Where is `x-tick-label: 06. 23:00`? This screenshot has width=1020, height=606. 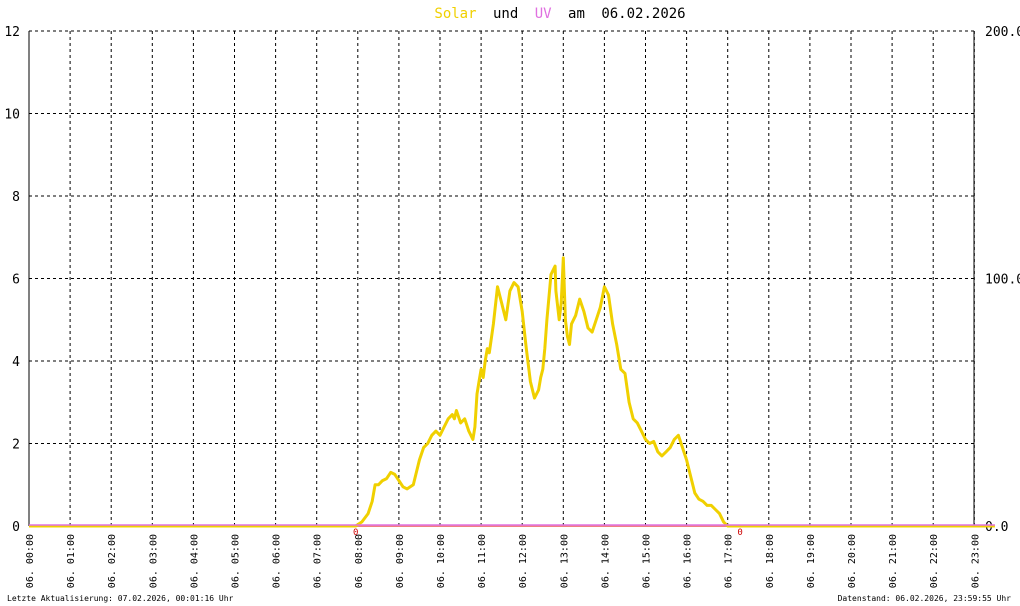 x-tick-label: 06. 23:00 is located at coordinates (975, 561).